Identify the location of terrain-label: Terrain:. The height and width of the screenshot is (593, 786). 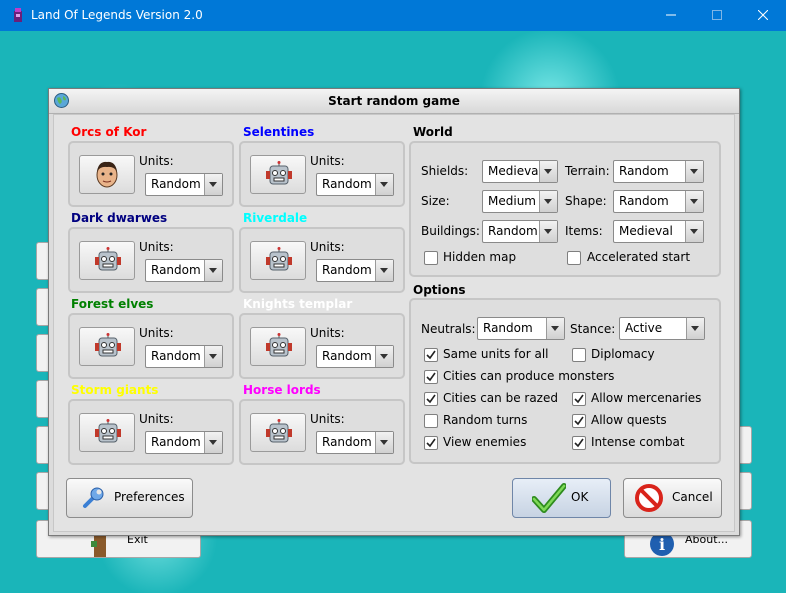
(587, 171).